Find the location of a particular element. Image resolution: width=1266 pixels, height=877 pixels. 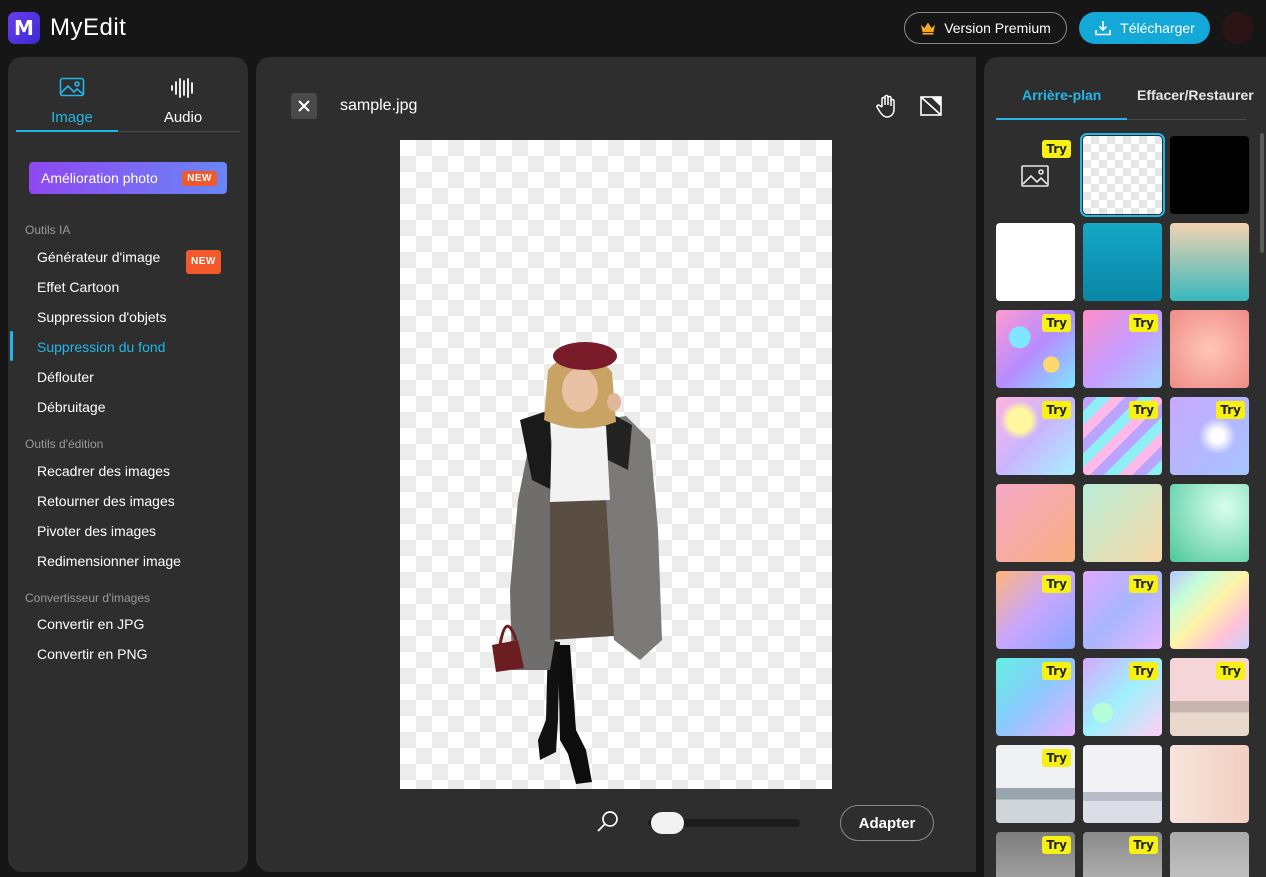

background-tile-dark-sea: Try is located at coordinates (1035, 854).